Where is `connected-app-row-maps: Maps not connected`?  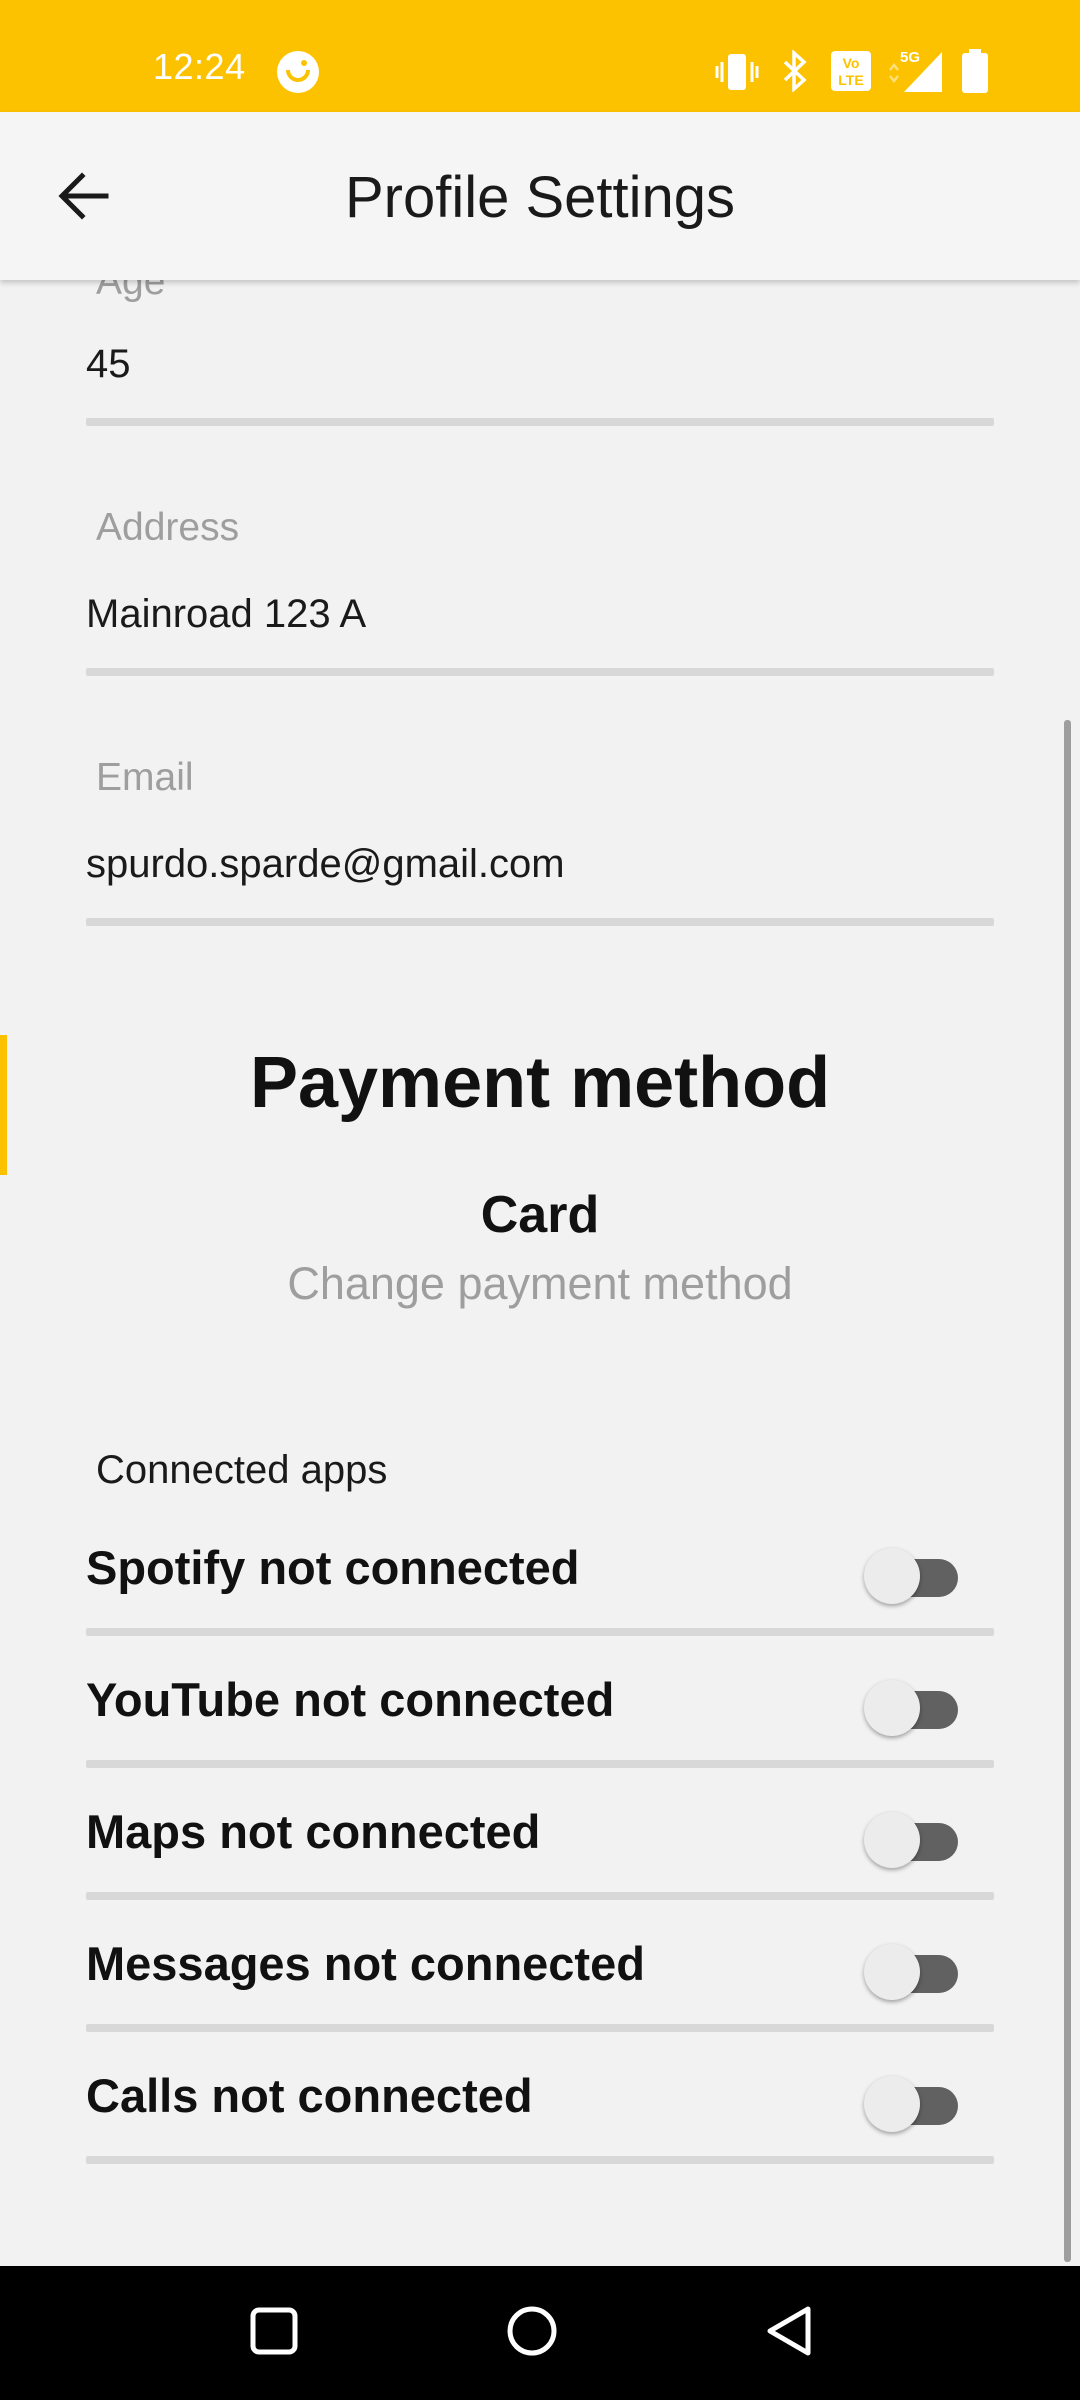
connected-app-row-maps: Maps not connected is located at coordinates (540, 1844).